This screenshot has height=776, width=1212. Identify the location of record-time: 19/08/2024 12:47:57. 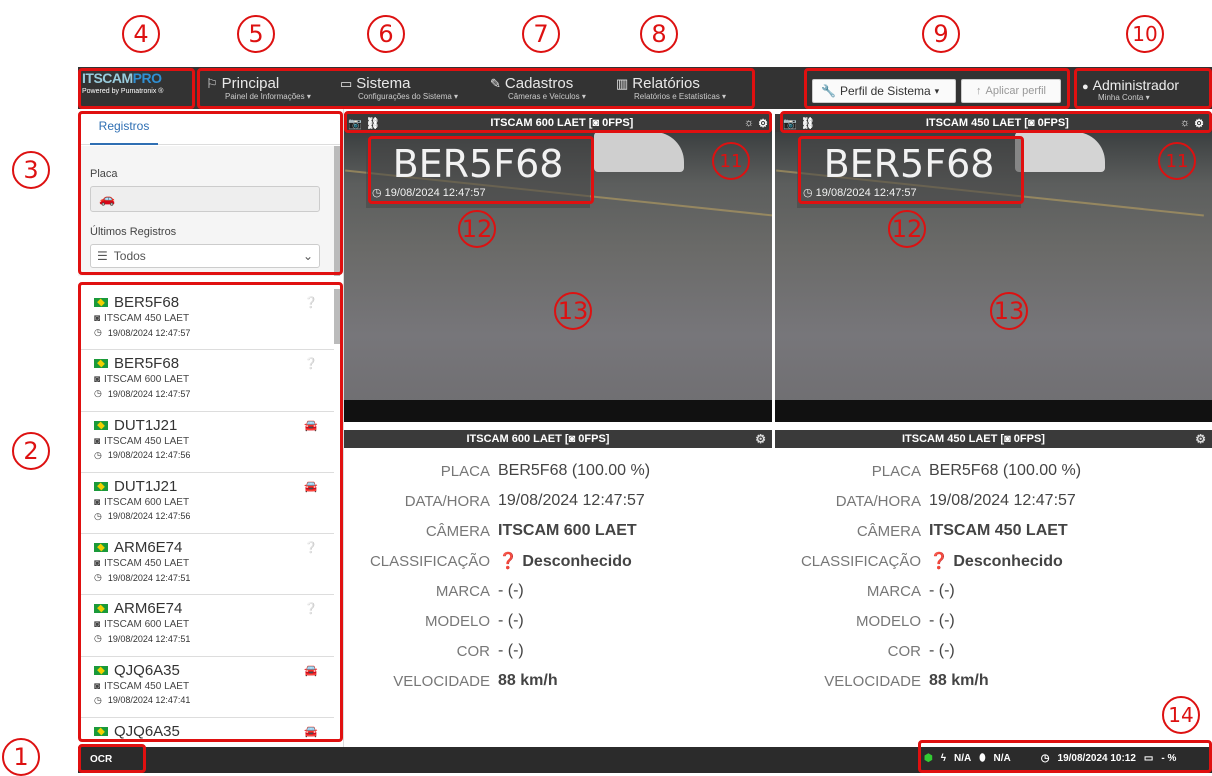
(149, 332).